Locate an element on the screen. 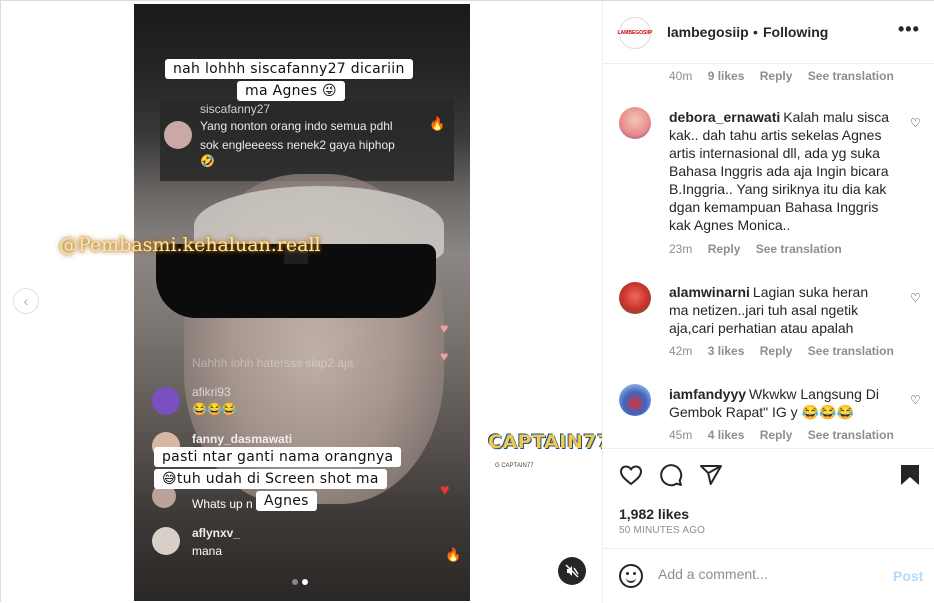  following-button: Following is located at coordinates (795, 32).